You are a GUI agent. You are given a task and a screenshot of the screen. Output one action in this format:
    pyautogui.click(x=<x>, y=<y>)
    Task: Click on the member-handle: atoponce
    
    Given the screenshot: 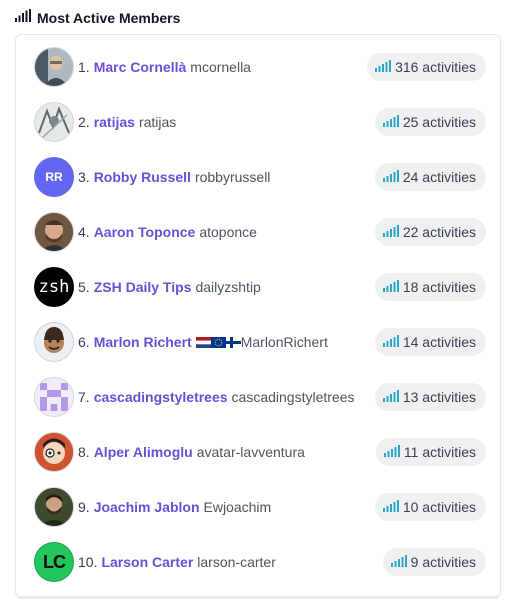 What is the action you would take?
    pyautogui.click(x=228, y=232)
    